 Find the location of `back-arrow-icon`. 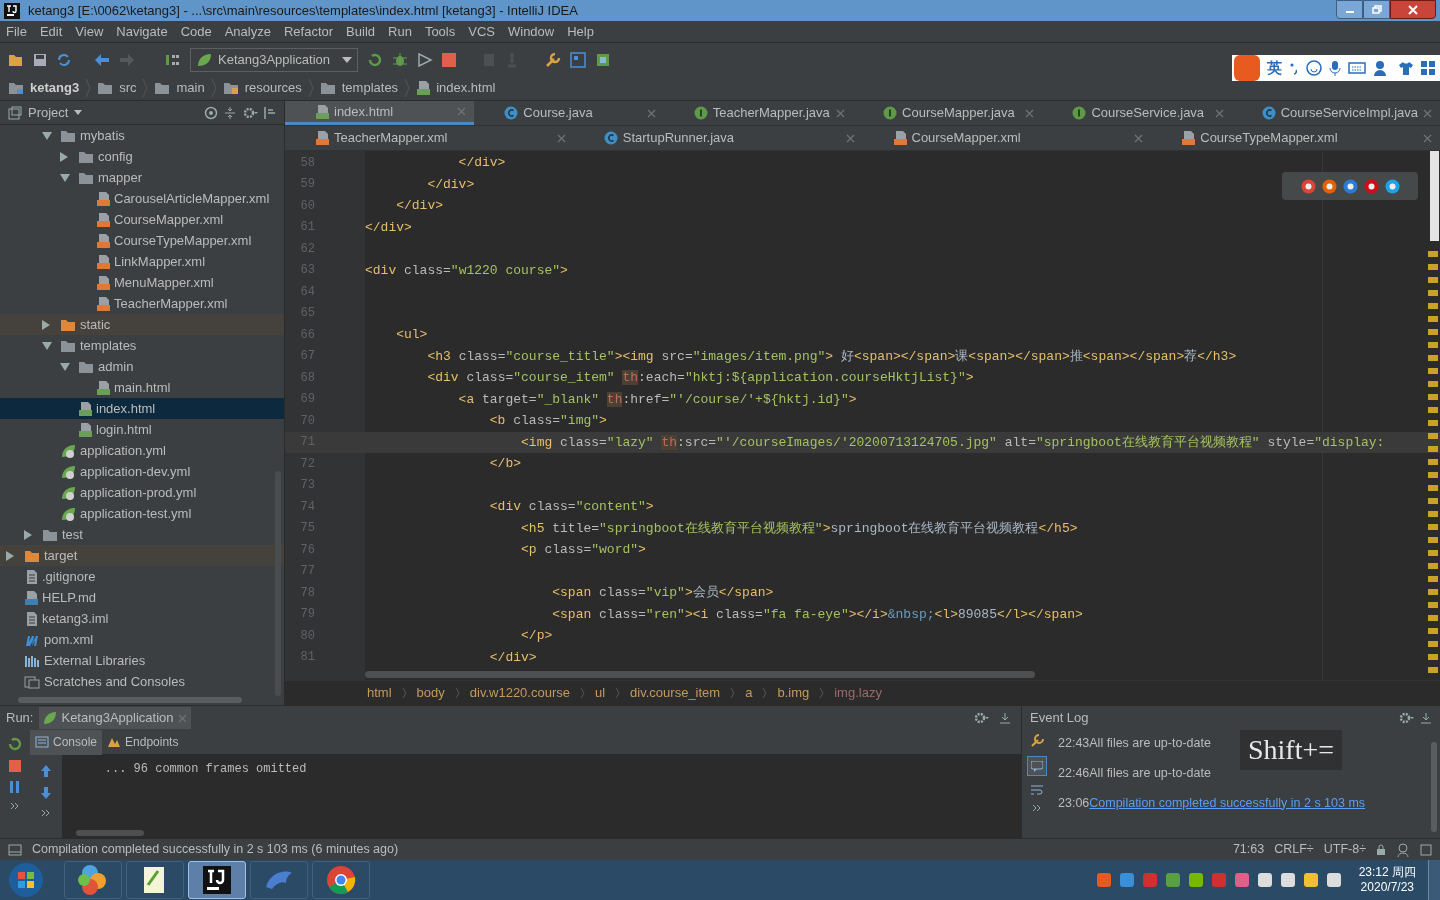

back-arrow-icon is located at coordinates (102, 59).